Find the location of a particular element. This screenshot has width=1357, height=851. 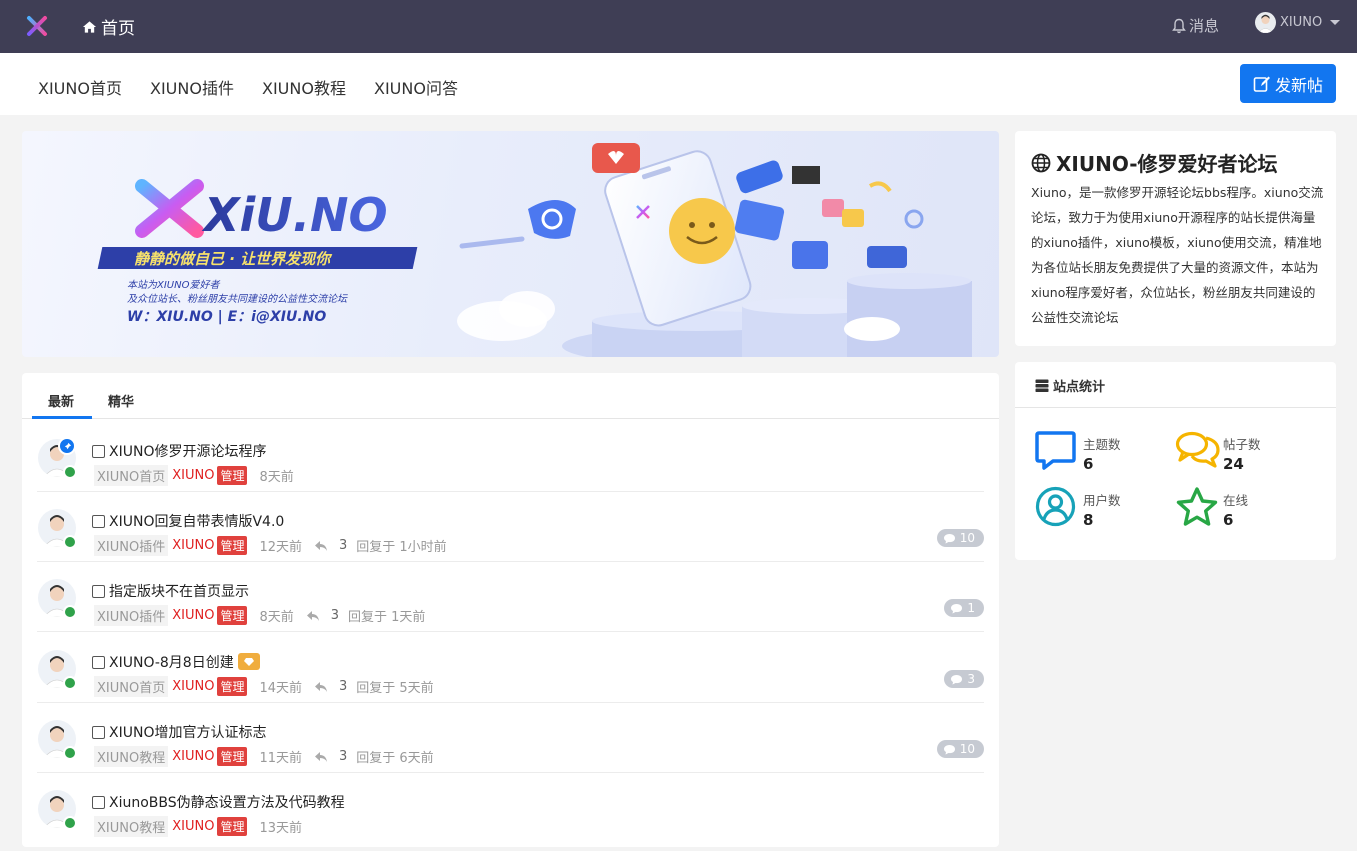

star-icon is located at coordinates (1197, 506).